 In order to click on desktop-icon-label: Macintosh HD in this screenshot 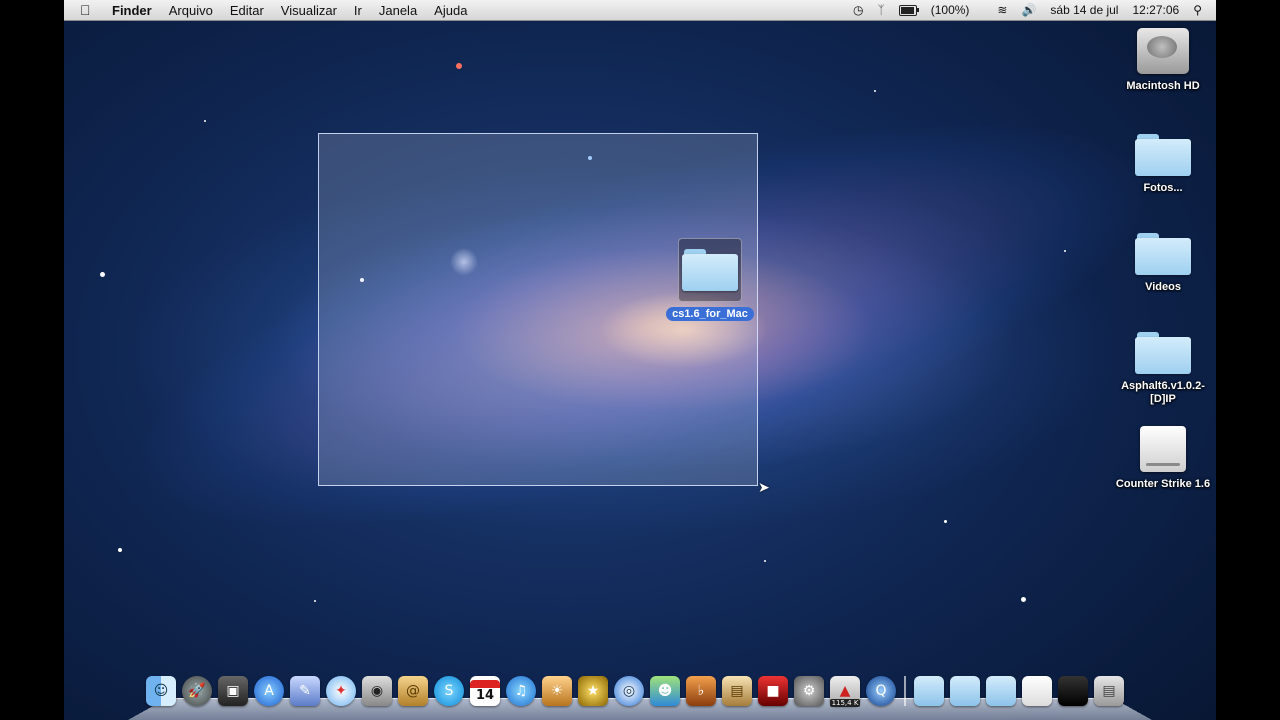, I will do `click(1163, 86)`.